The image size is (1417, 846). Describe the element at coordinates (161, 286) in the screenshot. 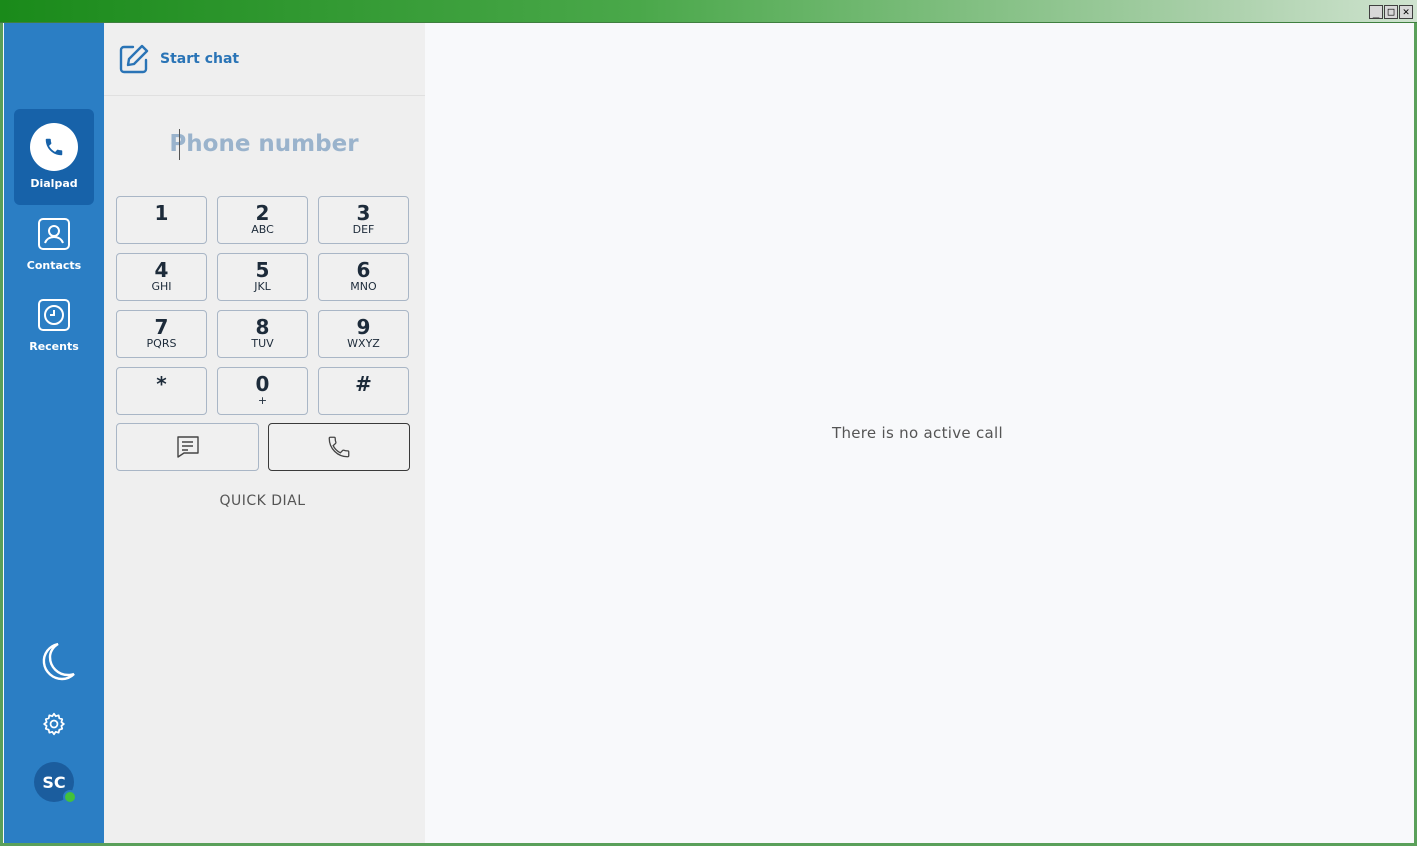

I see `key-letters: GHI` at that location.